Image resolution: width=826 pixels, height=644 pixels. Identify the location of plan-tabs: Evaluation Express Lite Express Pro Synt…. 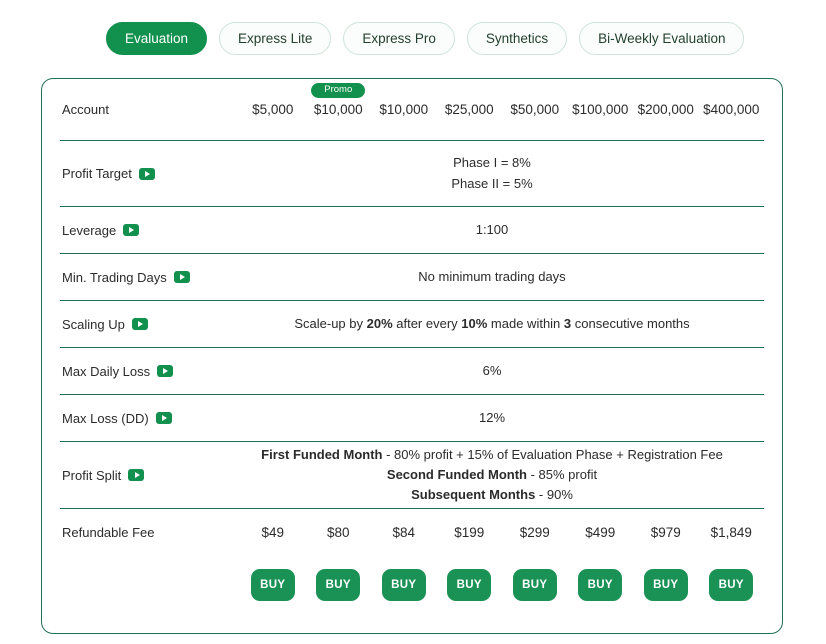
(413, 31).